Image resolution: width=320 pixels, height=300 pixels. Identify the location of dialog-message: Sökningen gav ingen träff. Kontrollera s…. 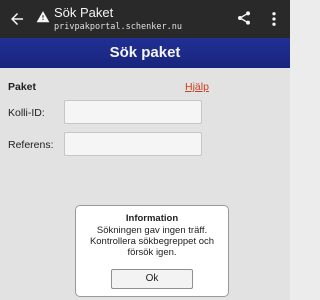
(152, 241).